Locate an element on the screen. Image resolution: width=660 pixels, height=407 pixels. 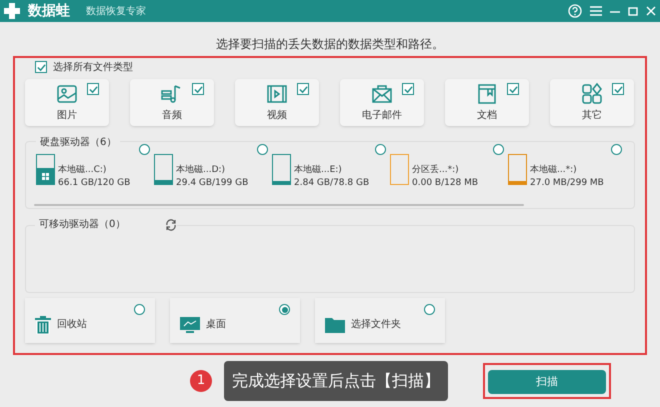
file-type-label: 文档 is located at coordinates (487, 115).